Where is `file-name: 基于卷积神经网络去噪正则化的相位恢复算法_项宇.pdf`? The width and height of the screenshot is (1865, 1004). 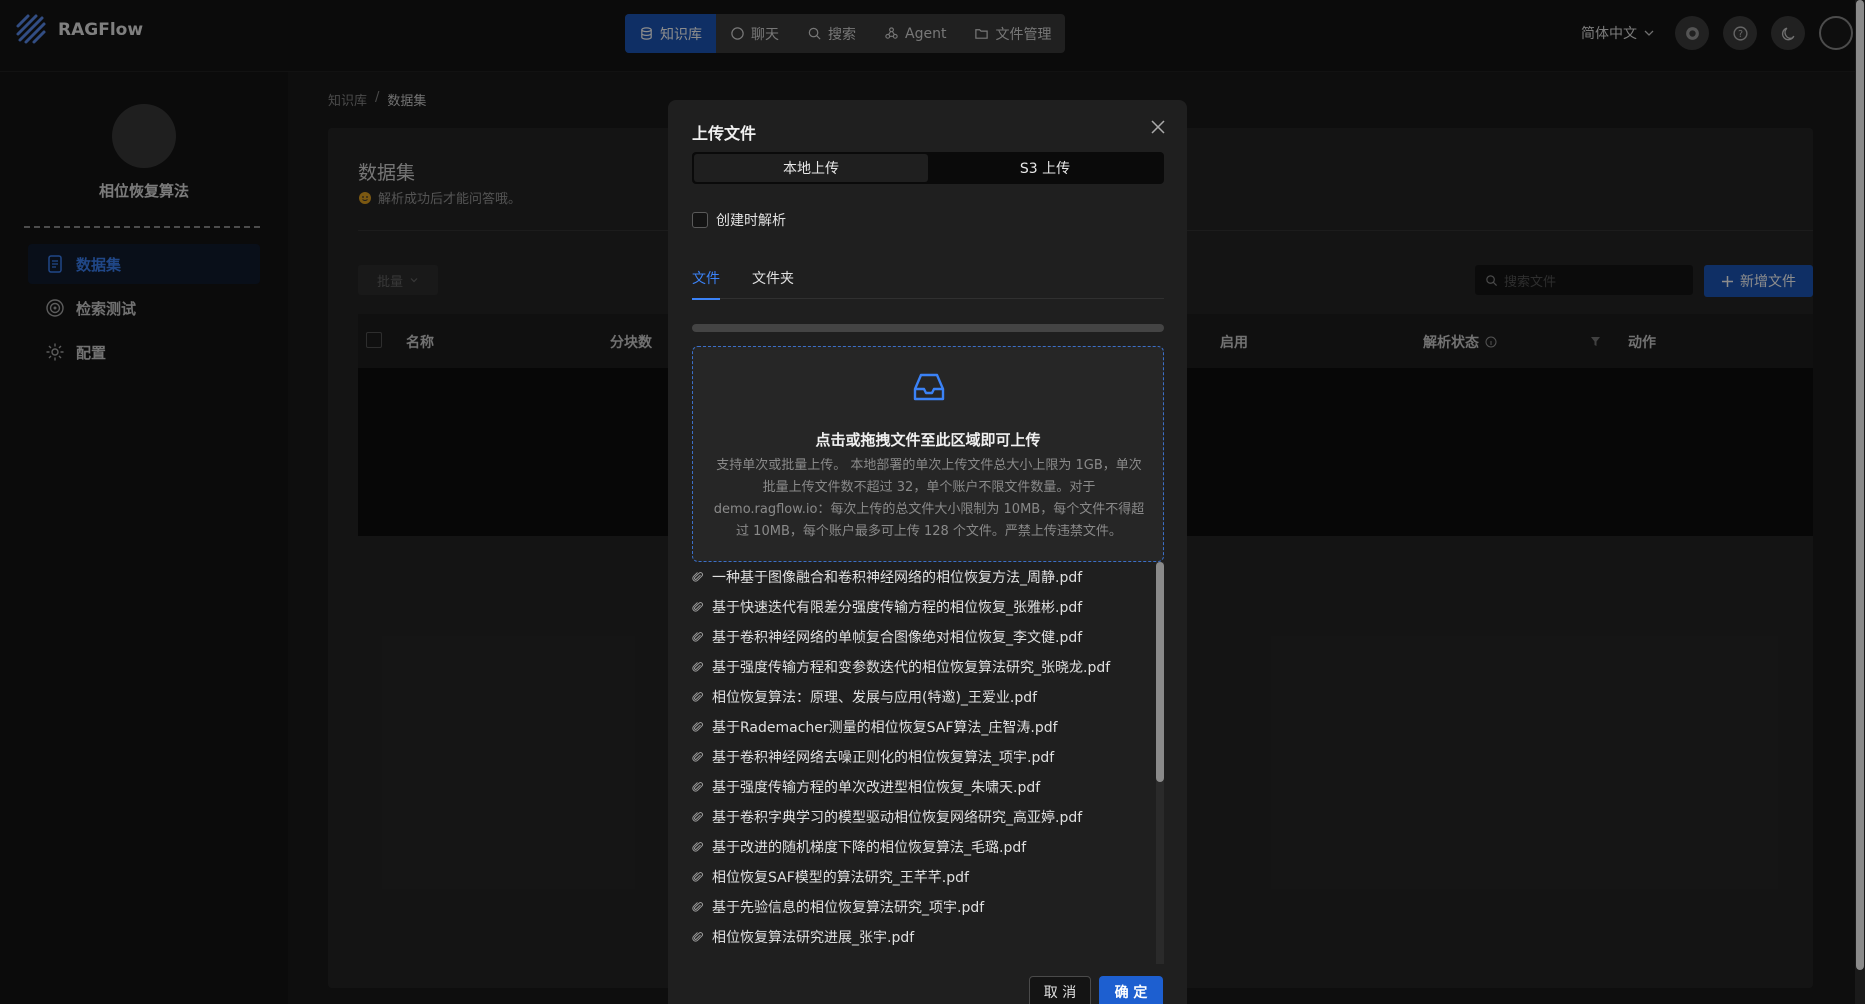
file-name: 基于卷积神经网络去噪正则化的相位恢复算法_项宇.pdf is located at coordinates (883, 758).